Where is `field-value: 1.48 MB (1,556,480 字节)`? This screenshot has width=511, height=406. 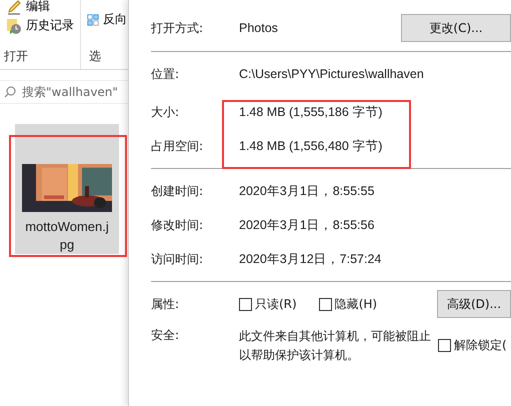
field-value: 1.48 MB (1,556,480 字节) is located at coordinates (310, 146).